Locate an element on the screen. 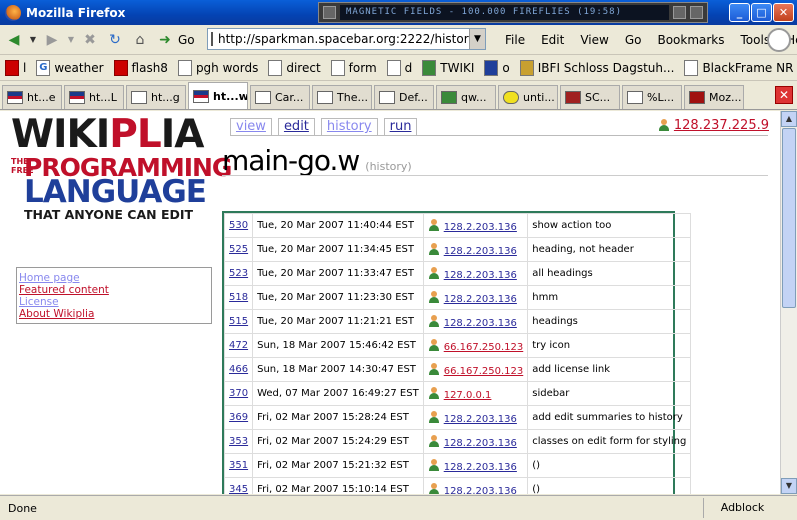  revision-link: 515 is located at coordinates (238, 321).